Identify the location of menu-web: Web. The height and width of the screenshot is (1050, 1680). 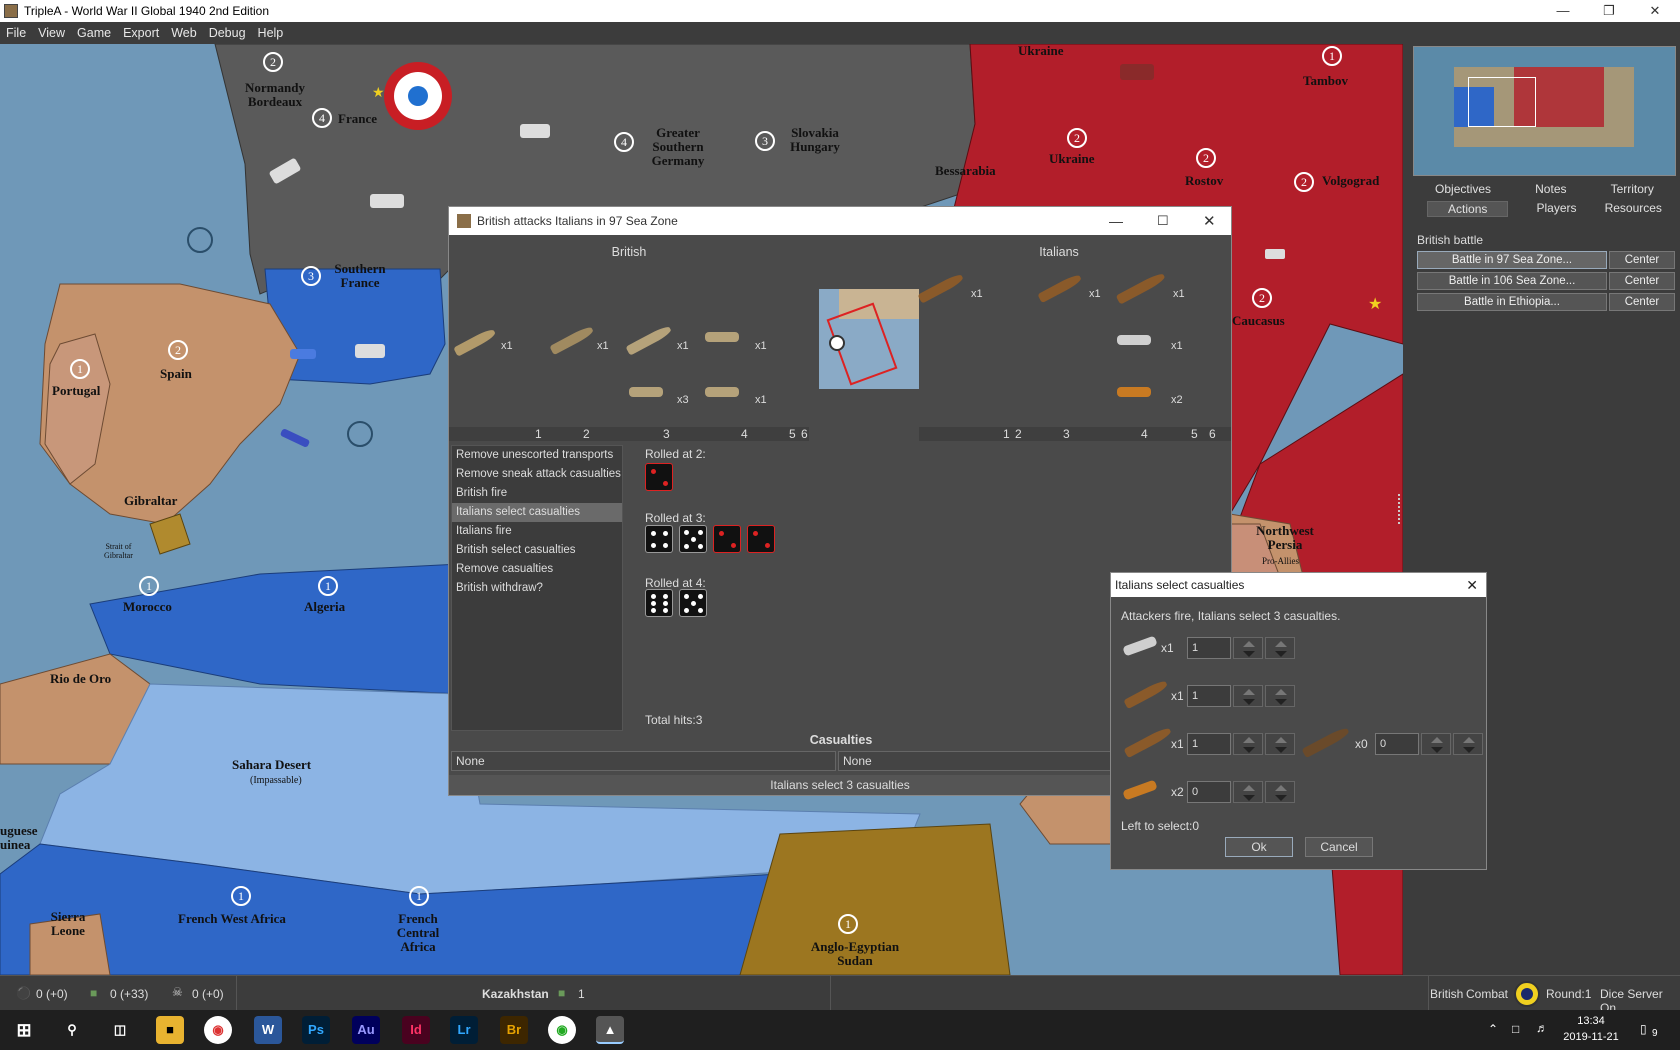
(183, 33).